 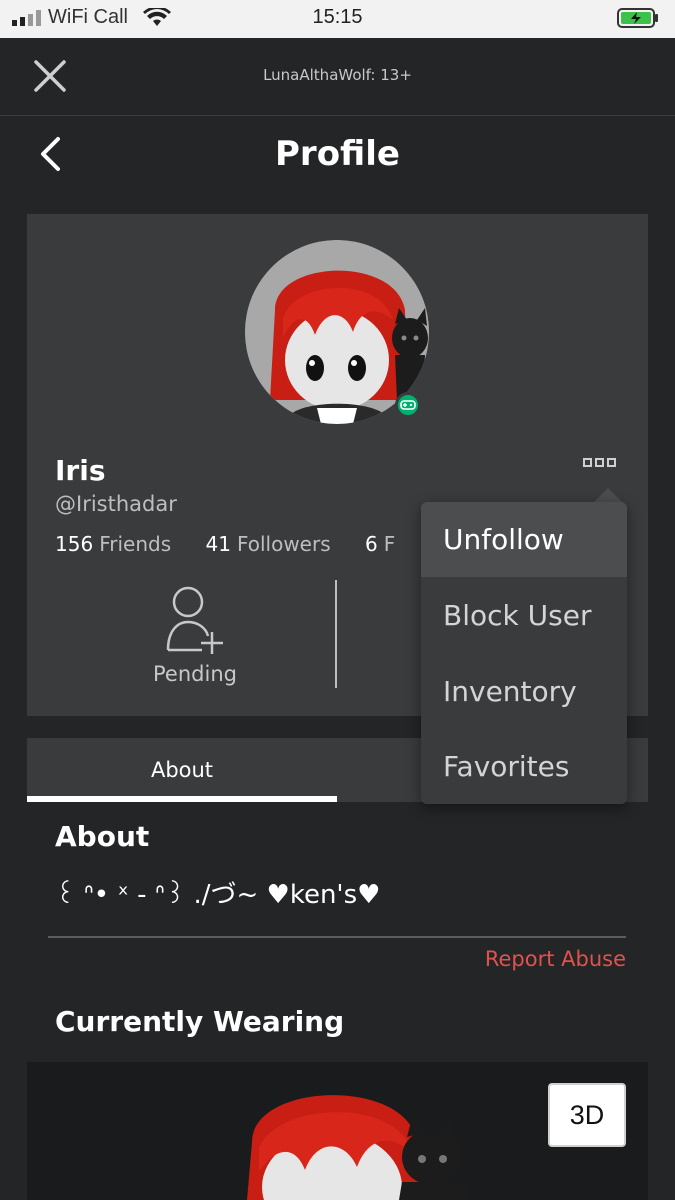 What do you see at coordinates (337, 937) in the screenshot?
I see `about-divider` at bounding box center [337, 937].